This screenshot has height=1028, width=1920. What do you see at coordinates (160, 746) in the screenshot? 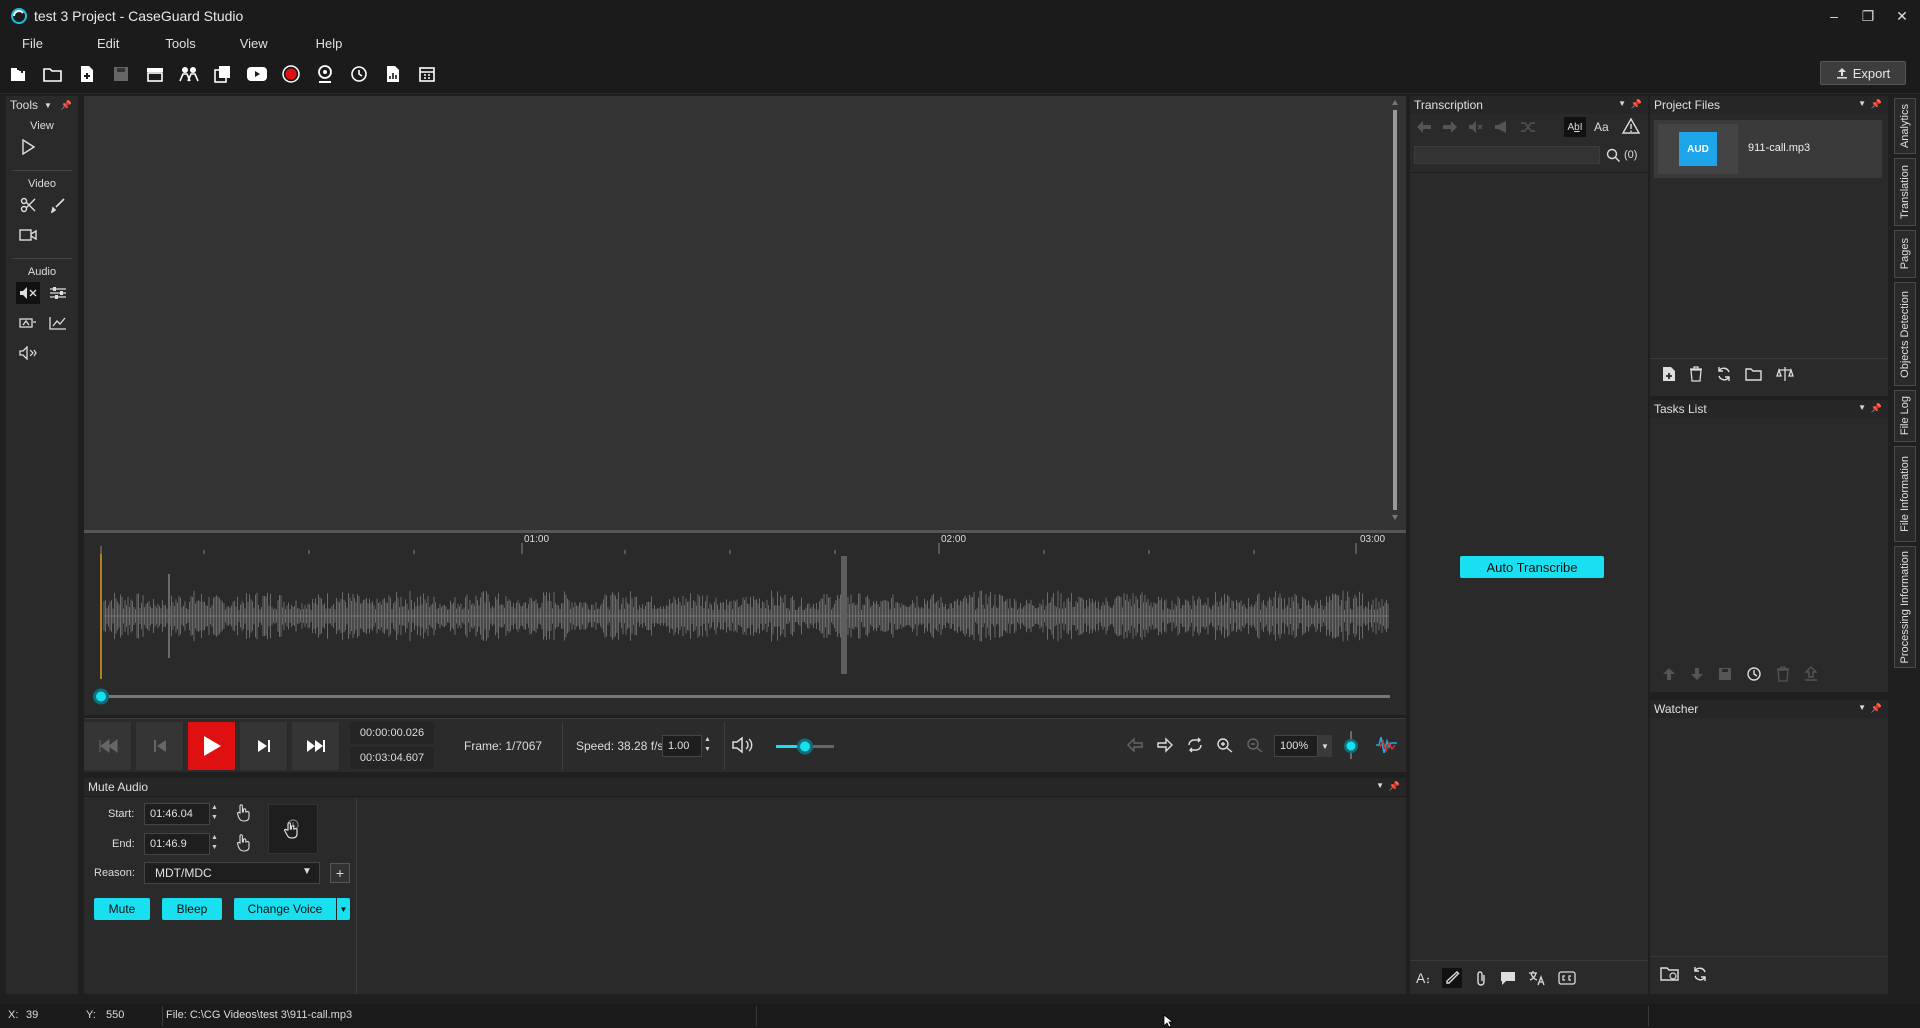
I see `previous-frame-button` at bounding box center [160, 746].